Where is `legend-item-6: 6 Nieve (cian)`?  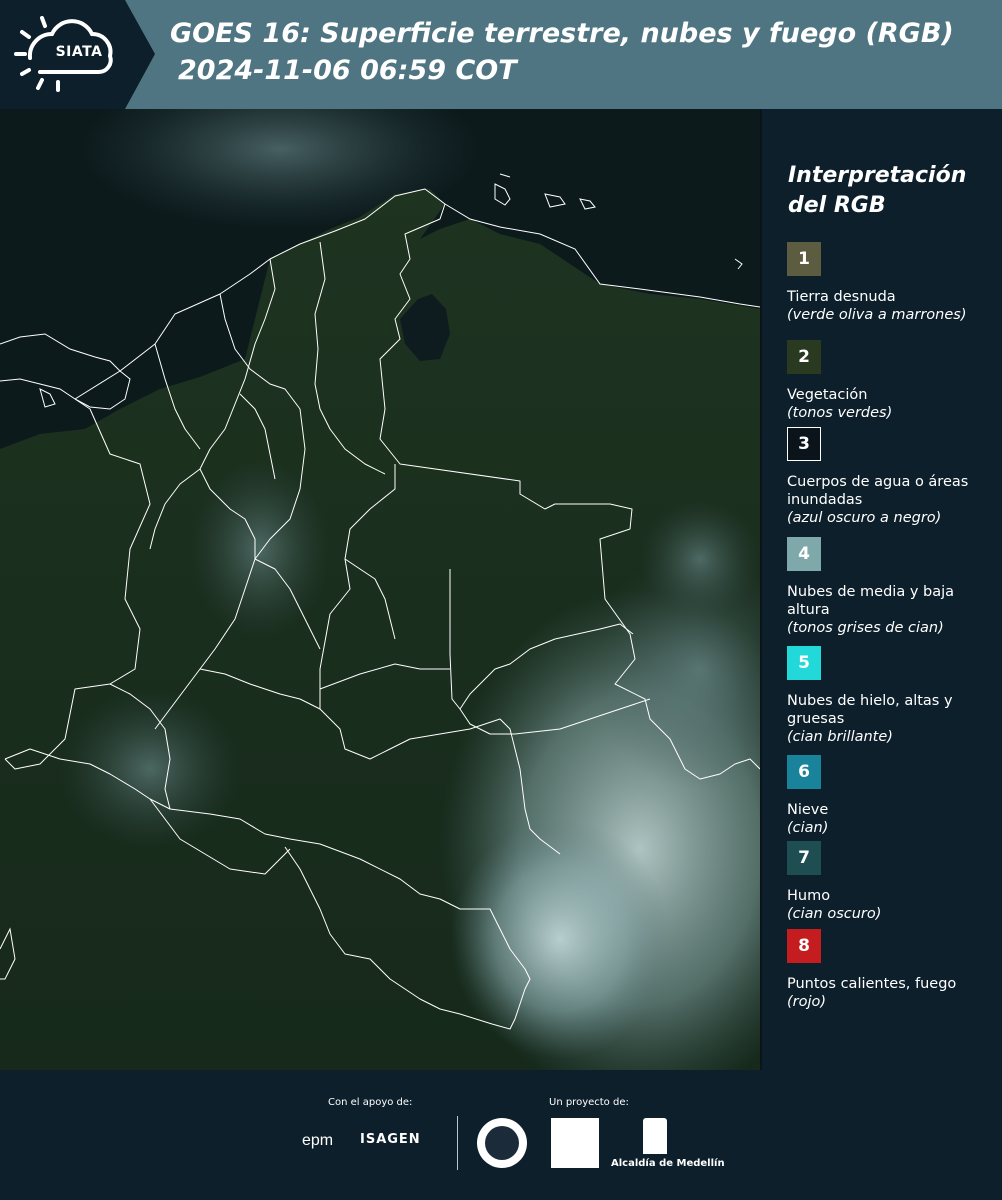 legend-item-6: 6 Nieve (cian) is located at coordinates (892, 796).